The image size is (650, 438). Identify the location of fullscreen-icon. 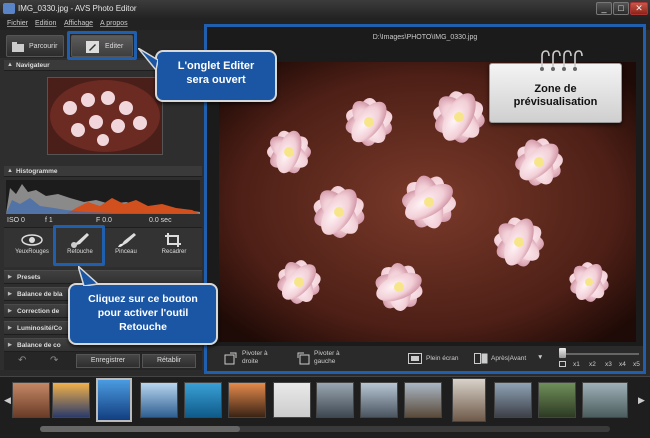
(415, 358).